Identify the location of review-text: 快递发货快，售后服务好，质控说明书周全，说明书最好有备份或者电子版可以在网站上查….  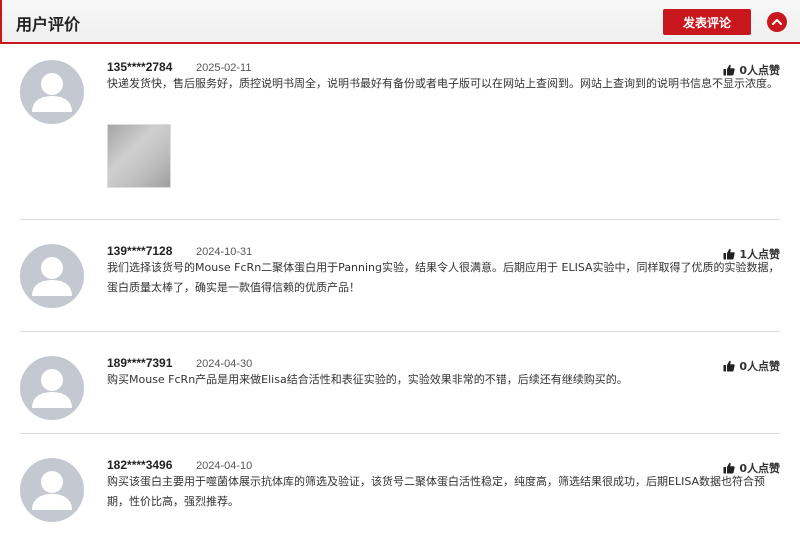
(442, 83).